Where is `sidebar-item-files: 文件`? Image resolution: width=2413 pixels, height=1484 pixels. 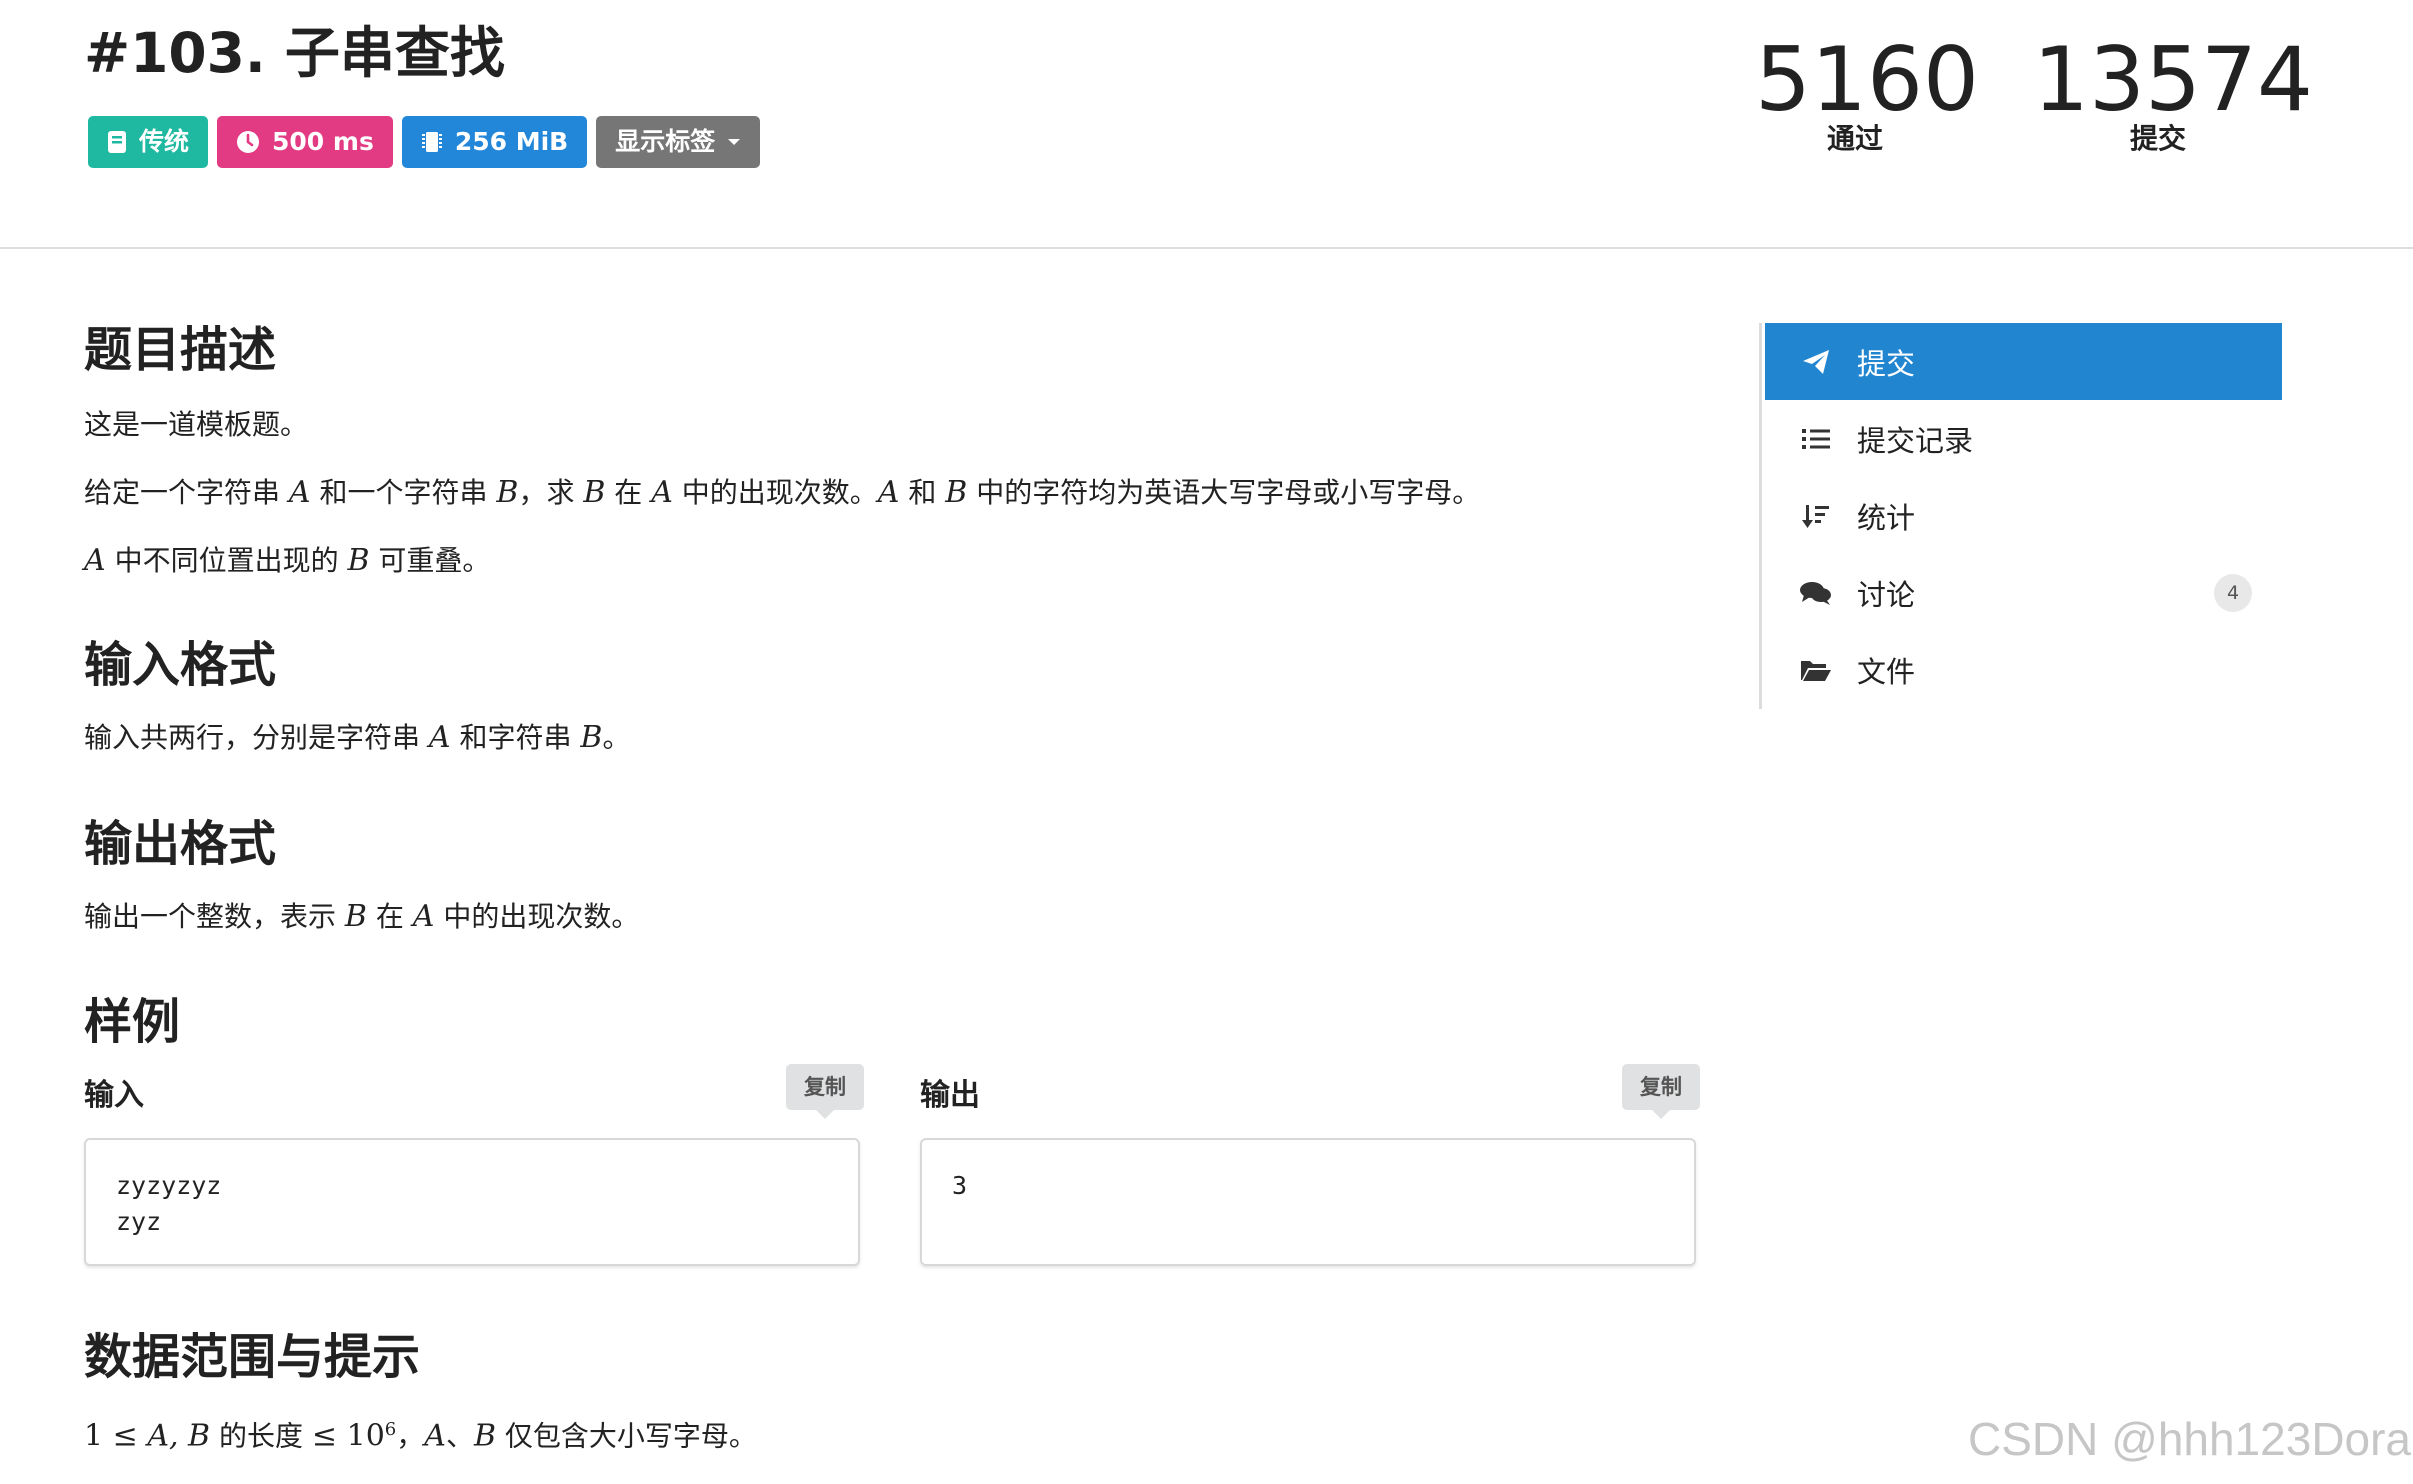
sidebar-item-files: 文件 is located at coordinates (2023, 669).